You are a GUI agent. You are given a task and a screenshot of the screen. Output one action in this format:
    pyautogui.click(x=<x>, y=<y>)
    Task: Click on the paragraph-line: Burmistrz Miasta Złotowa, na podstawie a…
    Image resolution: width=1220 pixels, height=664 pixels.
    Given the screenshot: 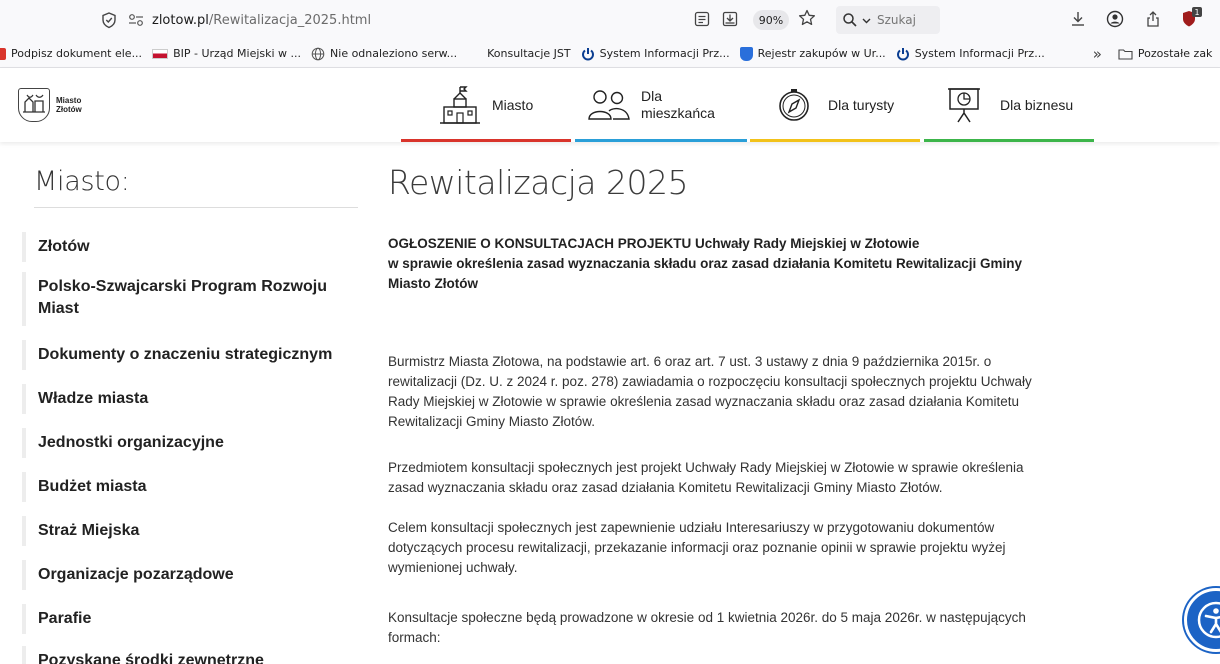 What is the action you would take?
    pyautogui.click(x=690, y=361)
    